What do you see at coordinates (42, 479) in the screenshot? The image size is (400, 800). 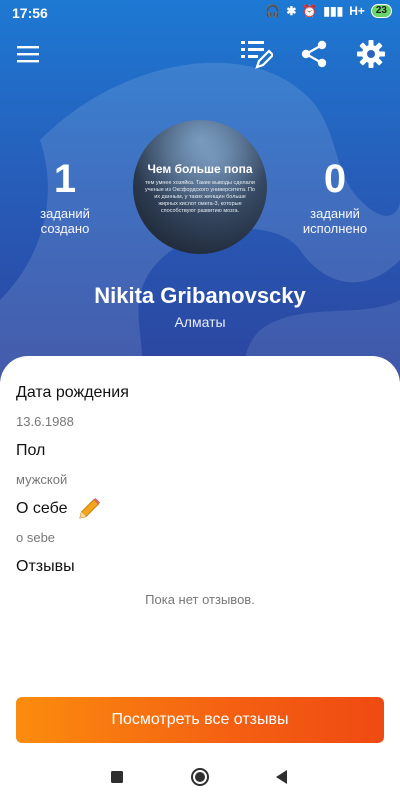 I see `gender-value: мужской` at bounding box center [42, 479].